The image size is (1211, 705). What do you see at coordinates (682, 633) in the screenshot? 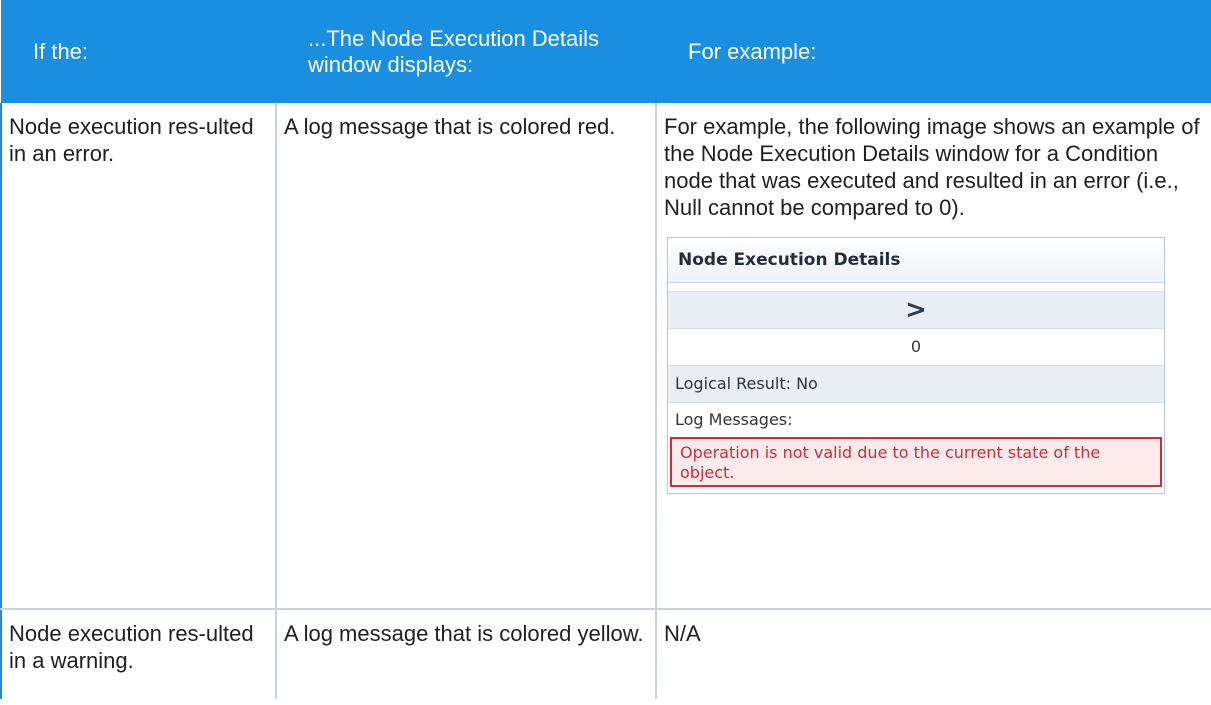
I see `example-cell: N/A` at bounding box center [682, 633].